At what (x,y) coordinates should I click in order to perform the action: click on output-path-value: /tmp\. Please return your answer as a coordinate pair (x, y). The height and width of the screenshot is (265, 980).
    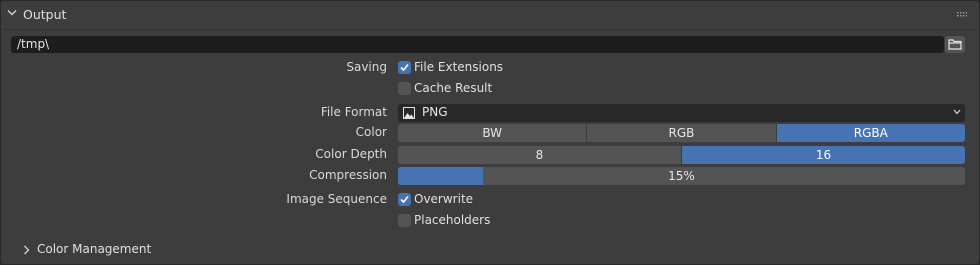
    Looking at the image, I should click on (33, 44).